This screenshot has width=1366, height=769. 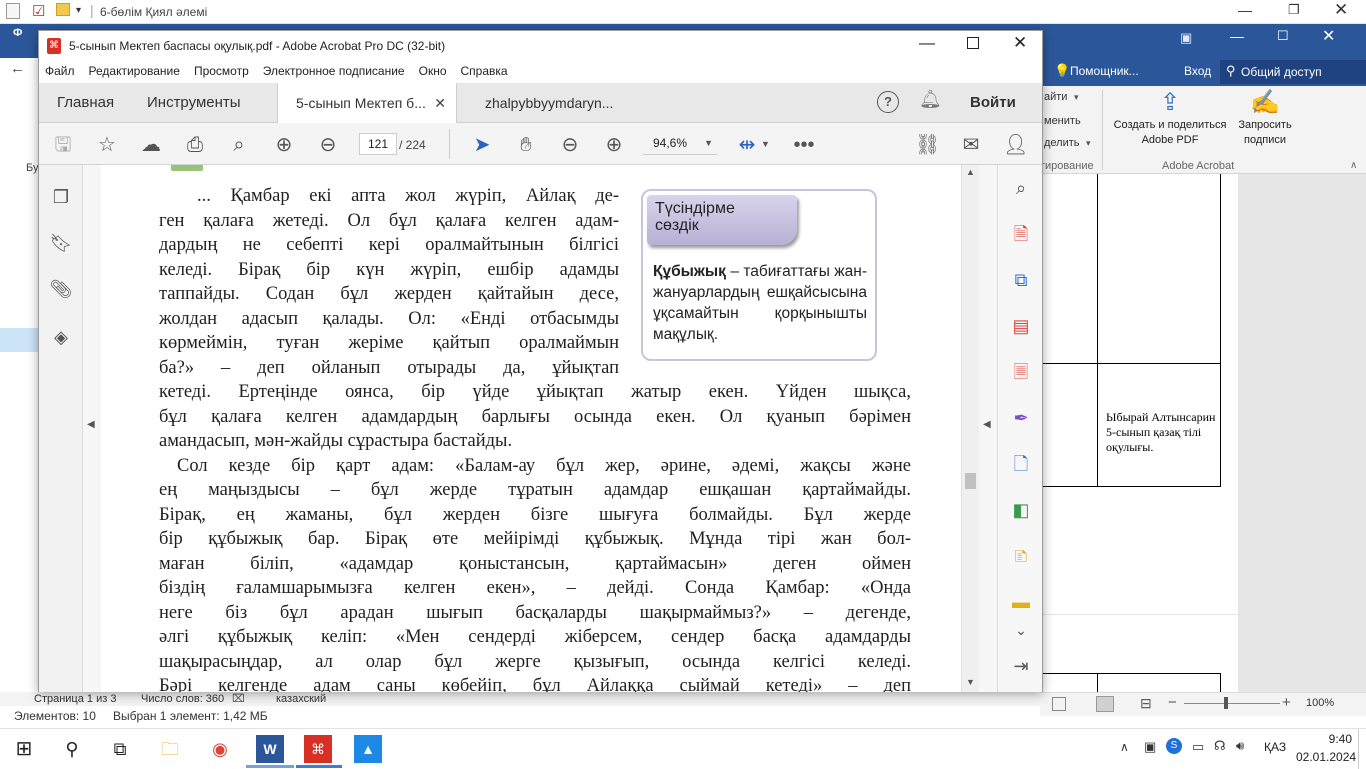 What do you see at coordinates (927, 44) in the screenshot?
I see `acrobat-minimize-icon: —` at bounding box center [927, 44].